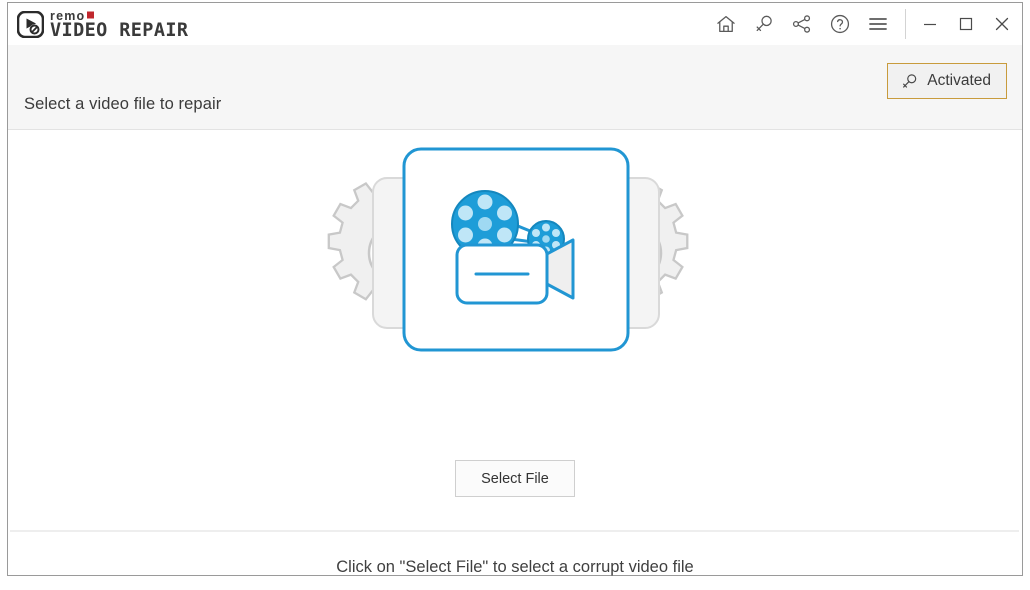 This screenshot has width=1030, height=590. I want to click on brand-logo: remo VIDEO REPAIR, so click(114, 24).